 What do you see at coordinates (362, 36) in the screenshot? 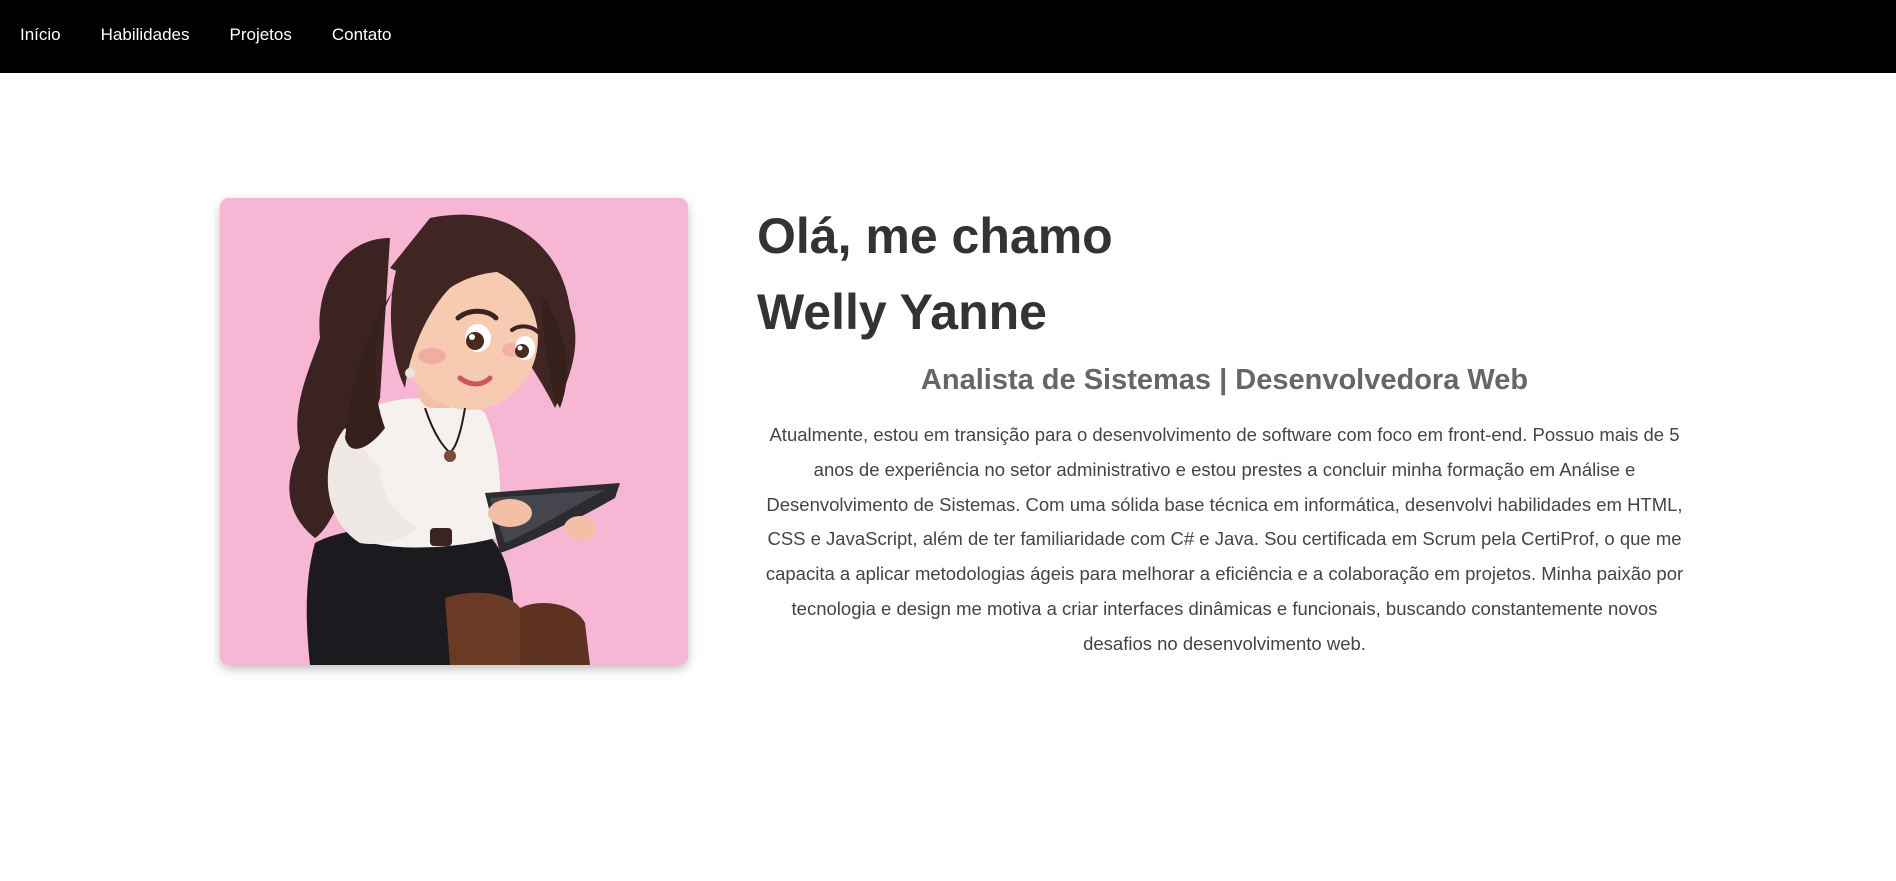
I see `nav-link-contato: Contato` at bounding box center [362, 36].